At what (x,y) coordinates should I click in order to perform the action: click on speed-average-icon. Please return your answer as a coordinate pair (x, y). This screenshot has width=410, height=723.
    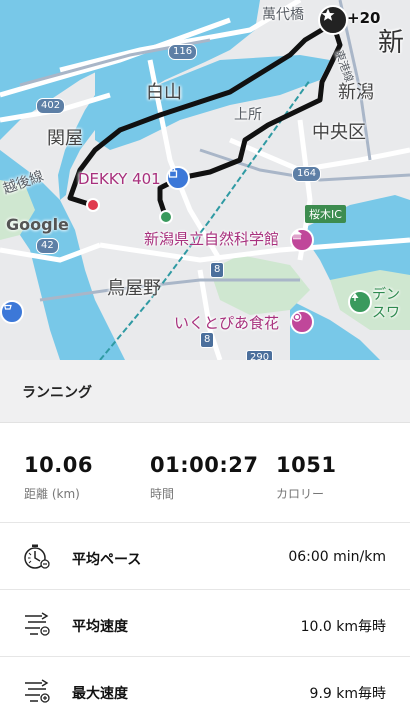
    Looking at the image, I should click on (37, 624).